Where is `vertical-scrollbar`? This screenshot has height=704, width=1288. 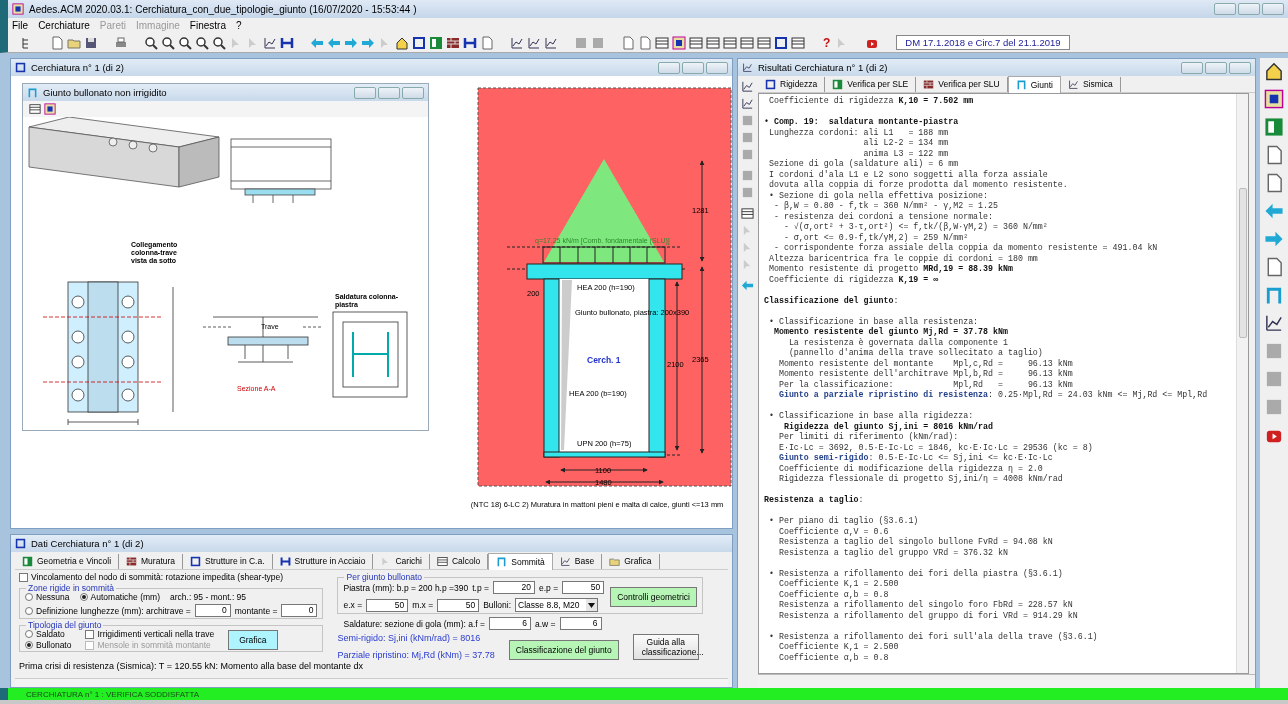 vertical-scrollbar is located at coordinates (1242, 383).